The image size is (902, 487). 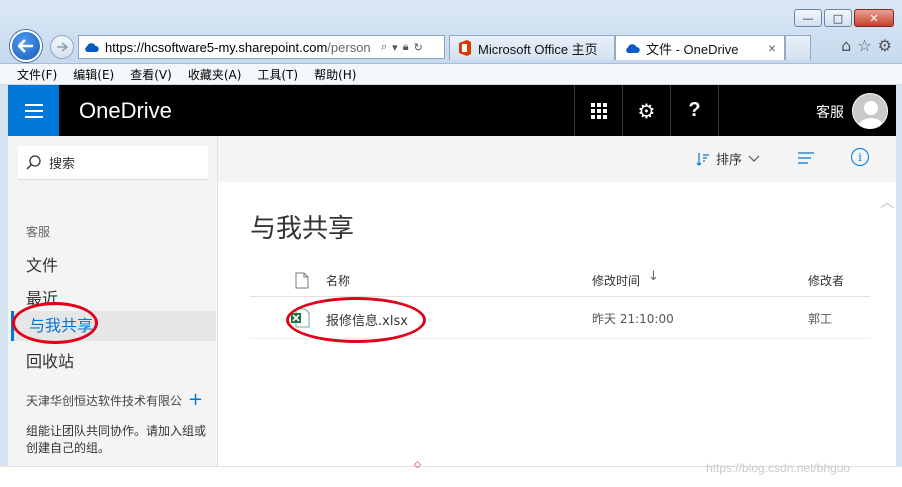 What do you see at coordinates (886, 324) in the screenshot?
I see `scrollbar: ︿` at bounding box center [886, 324].